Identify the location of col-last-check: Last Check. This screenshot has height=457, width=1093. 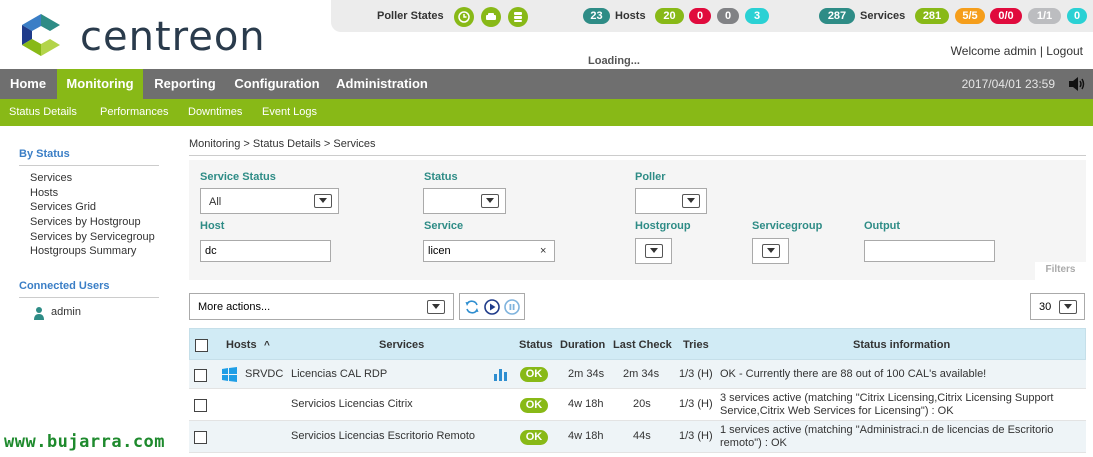
(642, 345).